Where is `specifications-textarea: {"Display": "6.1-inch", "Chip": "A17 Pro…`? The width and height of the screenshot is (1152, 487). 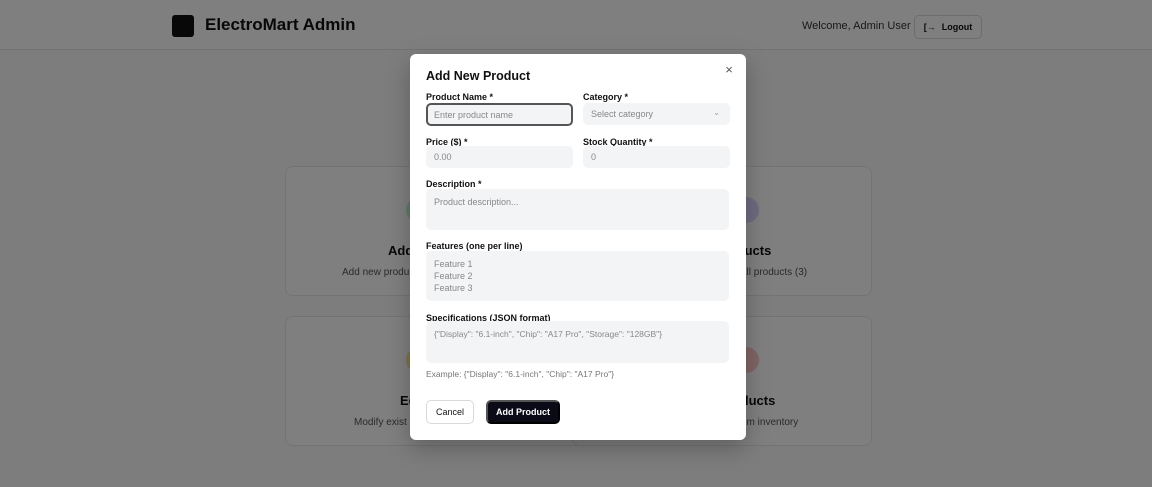
specifications-textarea: {"Display": "6.1-inch", "Chip": "A17 Pro… is located at coordinates (577, 342).